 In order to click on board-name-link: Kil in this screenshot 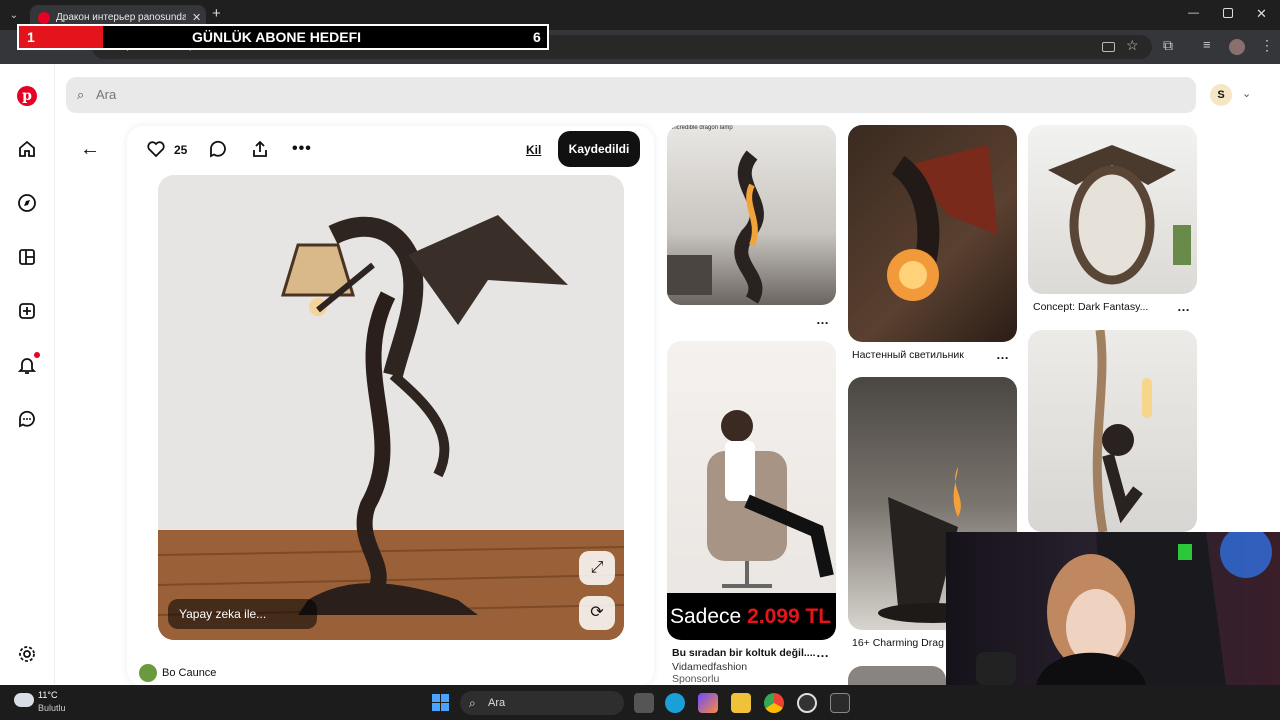, I will do `click(533, 150)`.